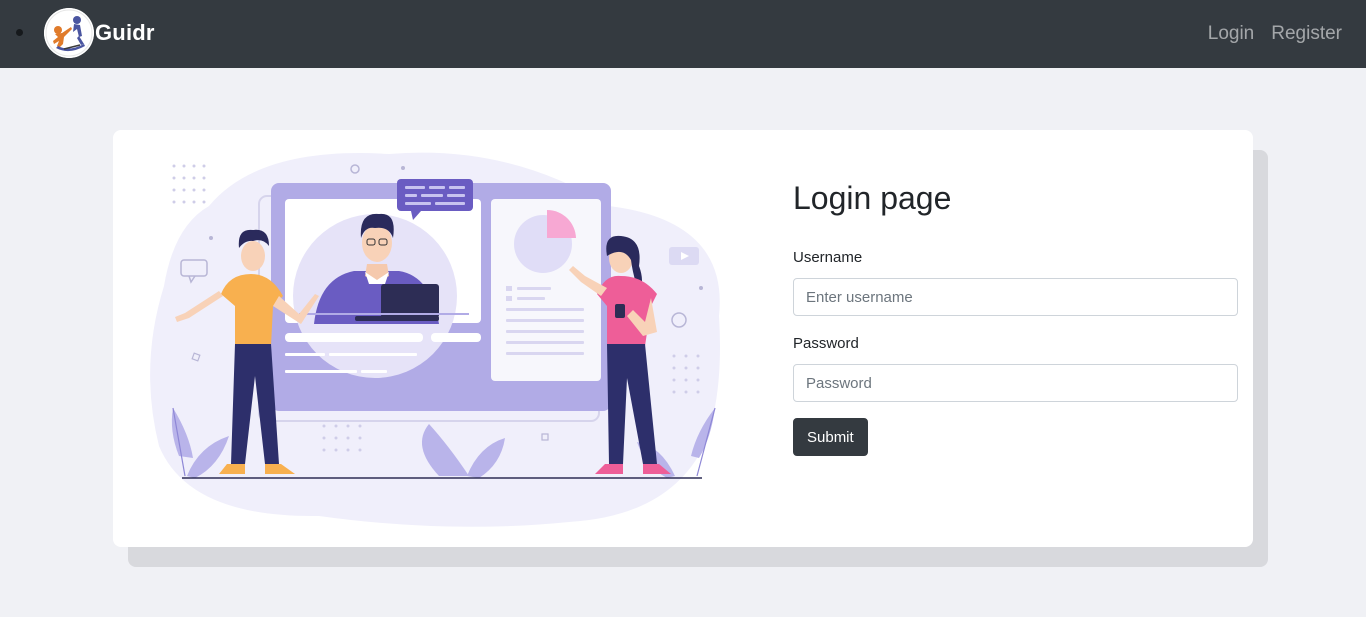  Describe the element at coordinates (1015, 297) in the screenshot. I see `username-input` at that location.